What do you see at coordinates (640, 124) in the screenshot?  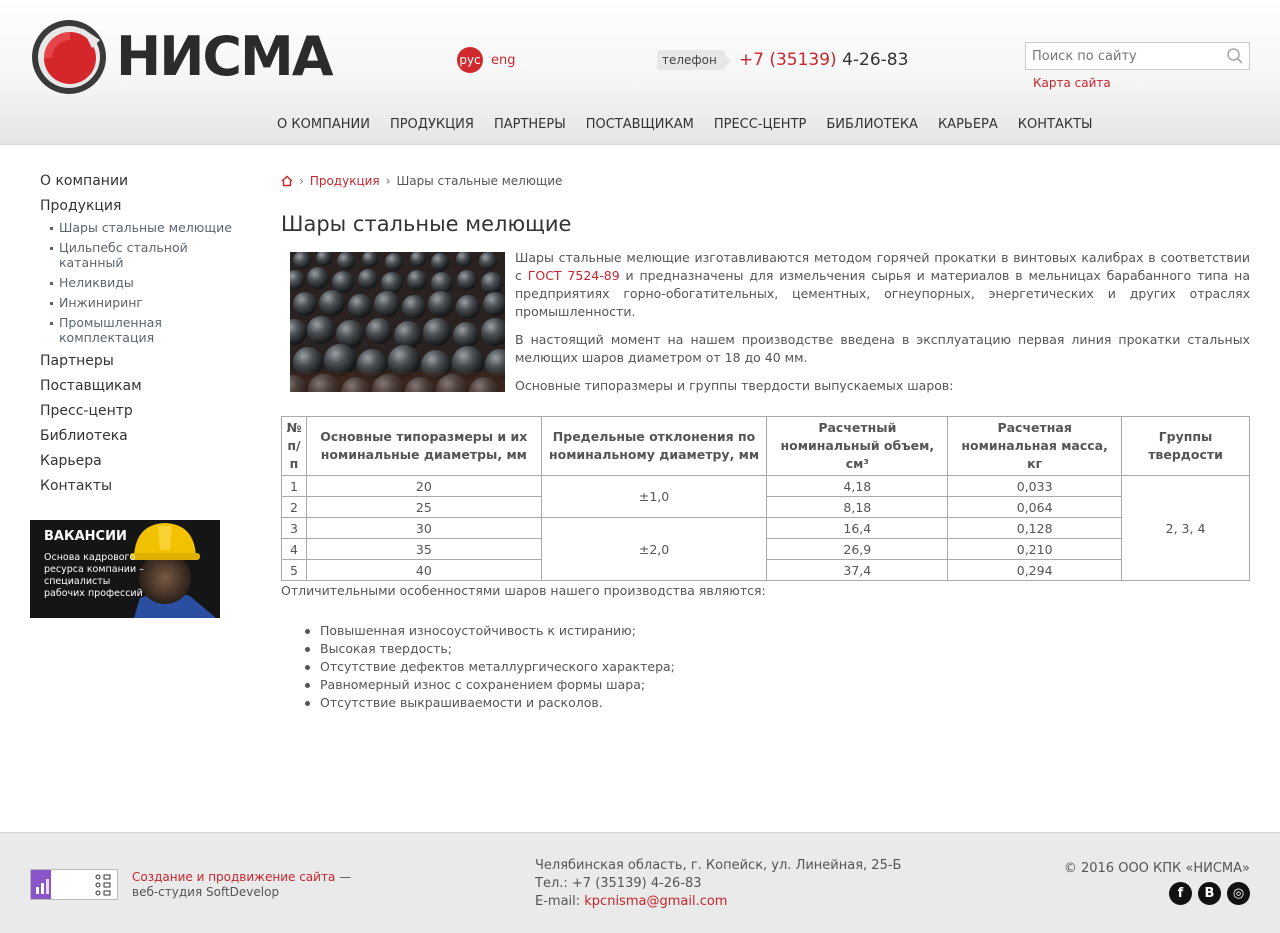 I see `nav-suppliers: ПОСТАВЩИКАМ` at bounding box center [640, 124].